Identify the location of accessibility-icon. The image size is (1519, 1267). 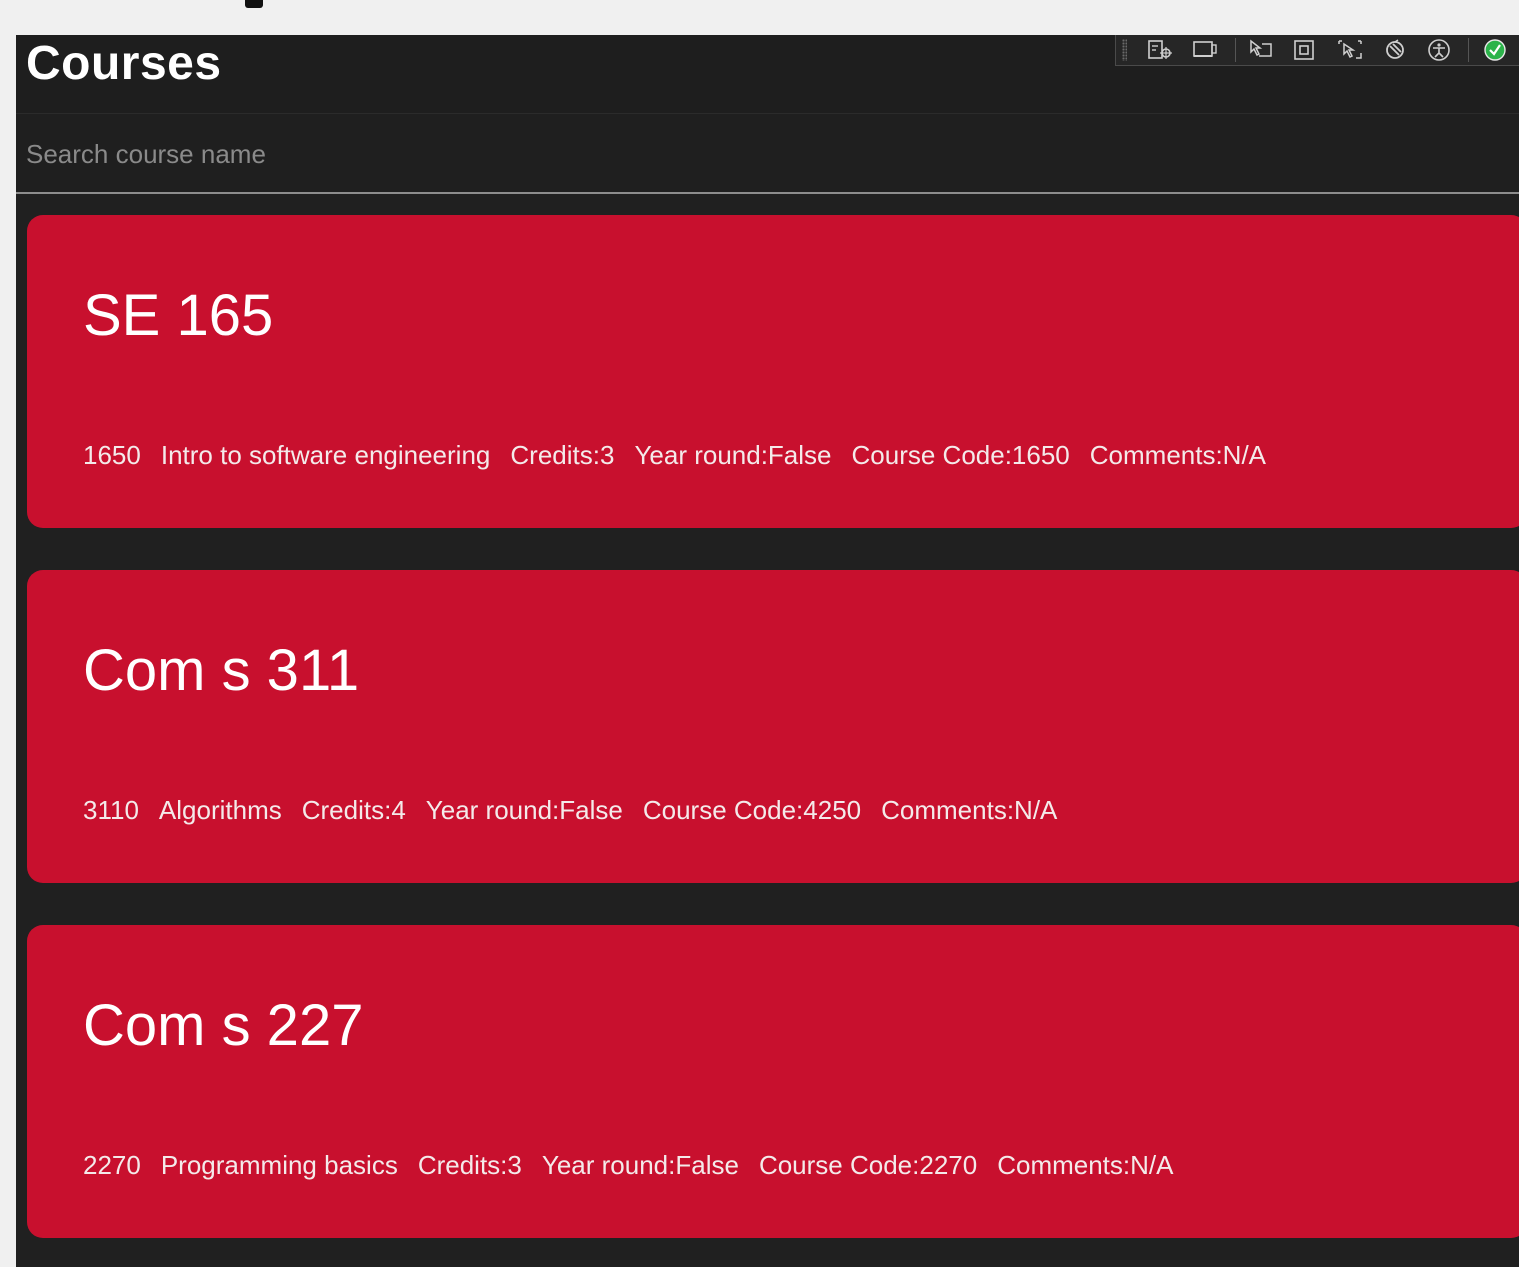
(1439, 50).